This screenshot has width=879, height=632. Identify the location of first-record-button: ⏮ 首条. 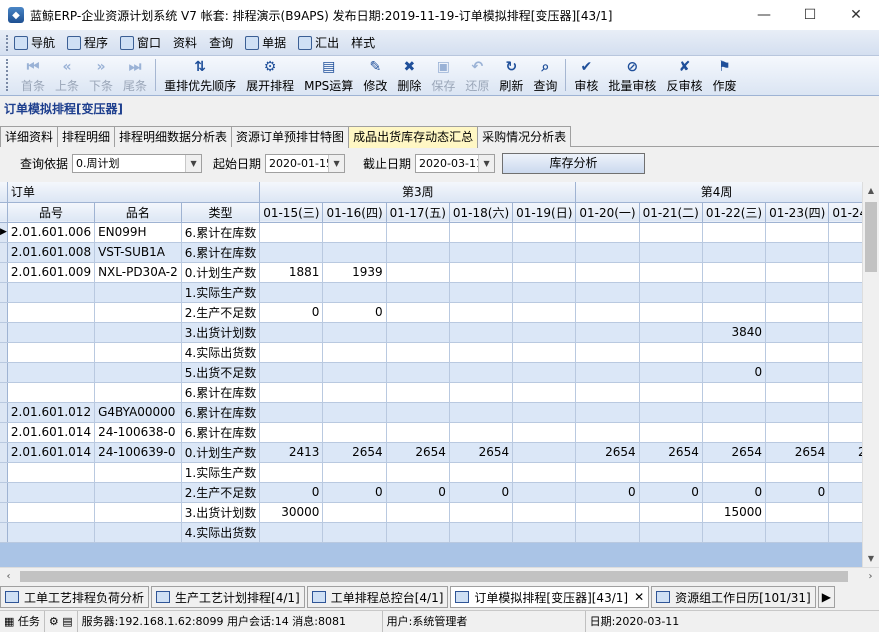
(33, 76).